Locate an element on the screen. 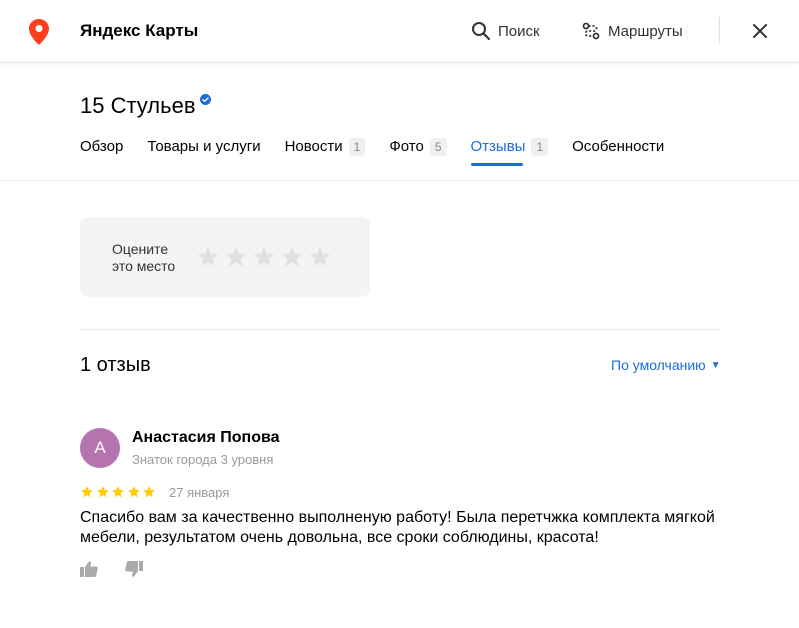 This screenshot has height=628, width=799. tab-photos: Фото 5 is located at coordinates (418, 153).